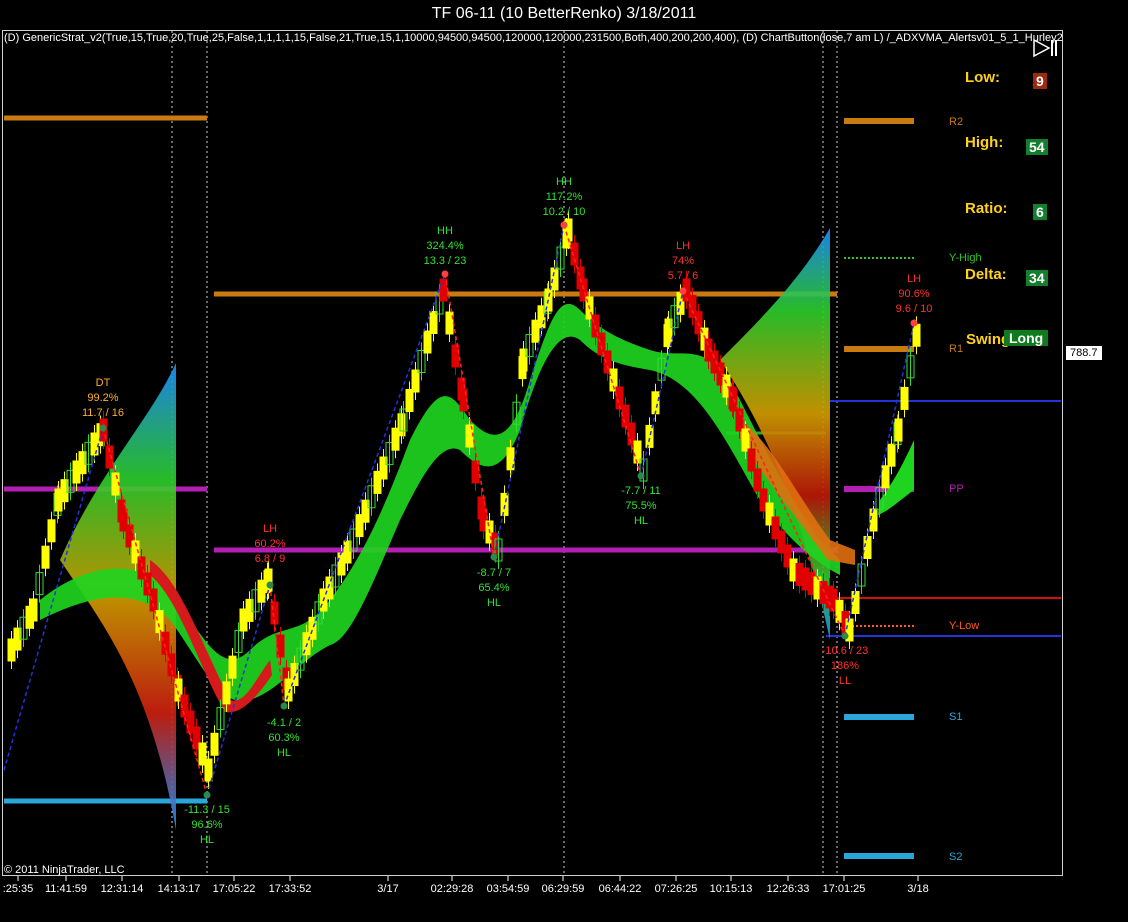 The width and height of the screenshot is (1128, 922). I want to click on high-value: 54, so click(1037, 147).